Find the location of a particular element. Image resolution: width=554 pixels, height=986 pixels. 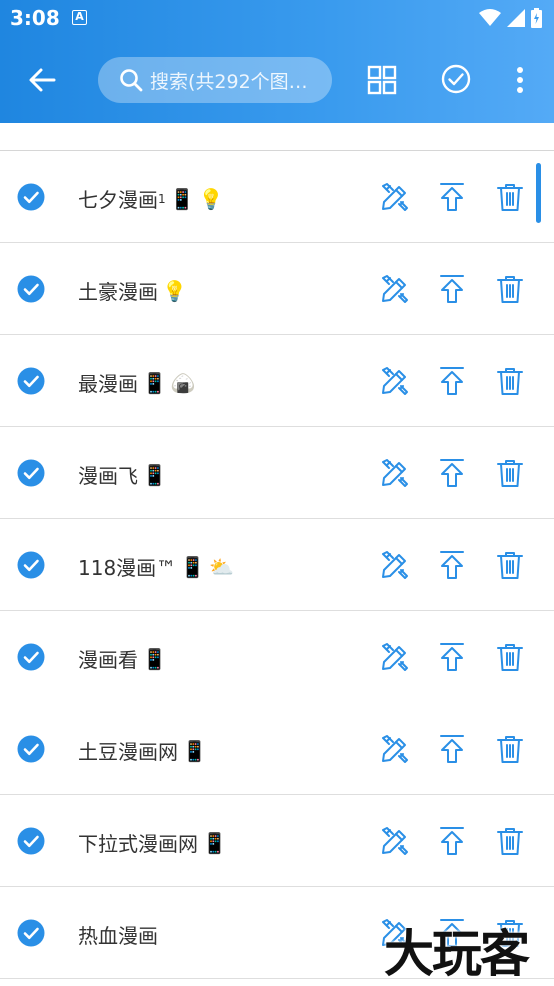

item-name: 漫画看 📱 is located at coordinates (122, 658).